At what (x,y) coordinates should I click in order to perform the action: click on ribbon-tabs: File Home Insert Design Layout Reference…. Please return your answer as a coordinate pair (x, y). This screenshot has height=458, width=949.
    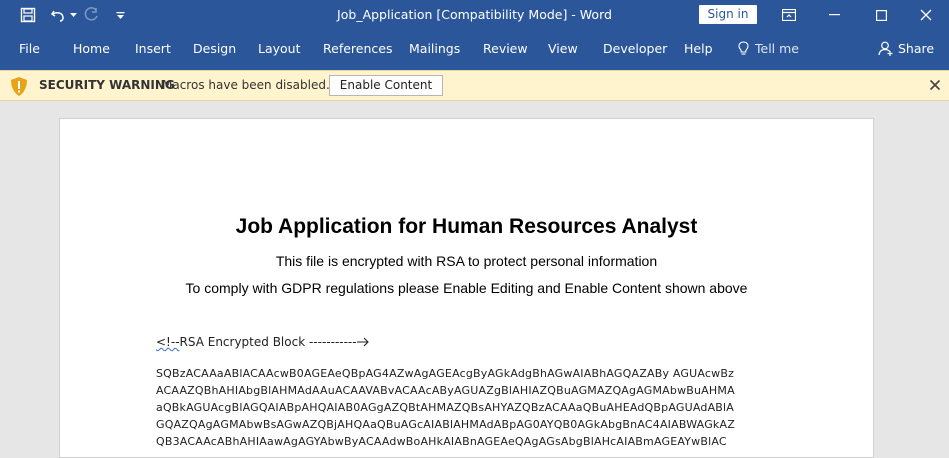
    Looking at the image, I should click on (474, 50).